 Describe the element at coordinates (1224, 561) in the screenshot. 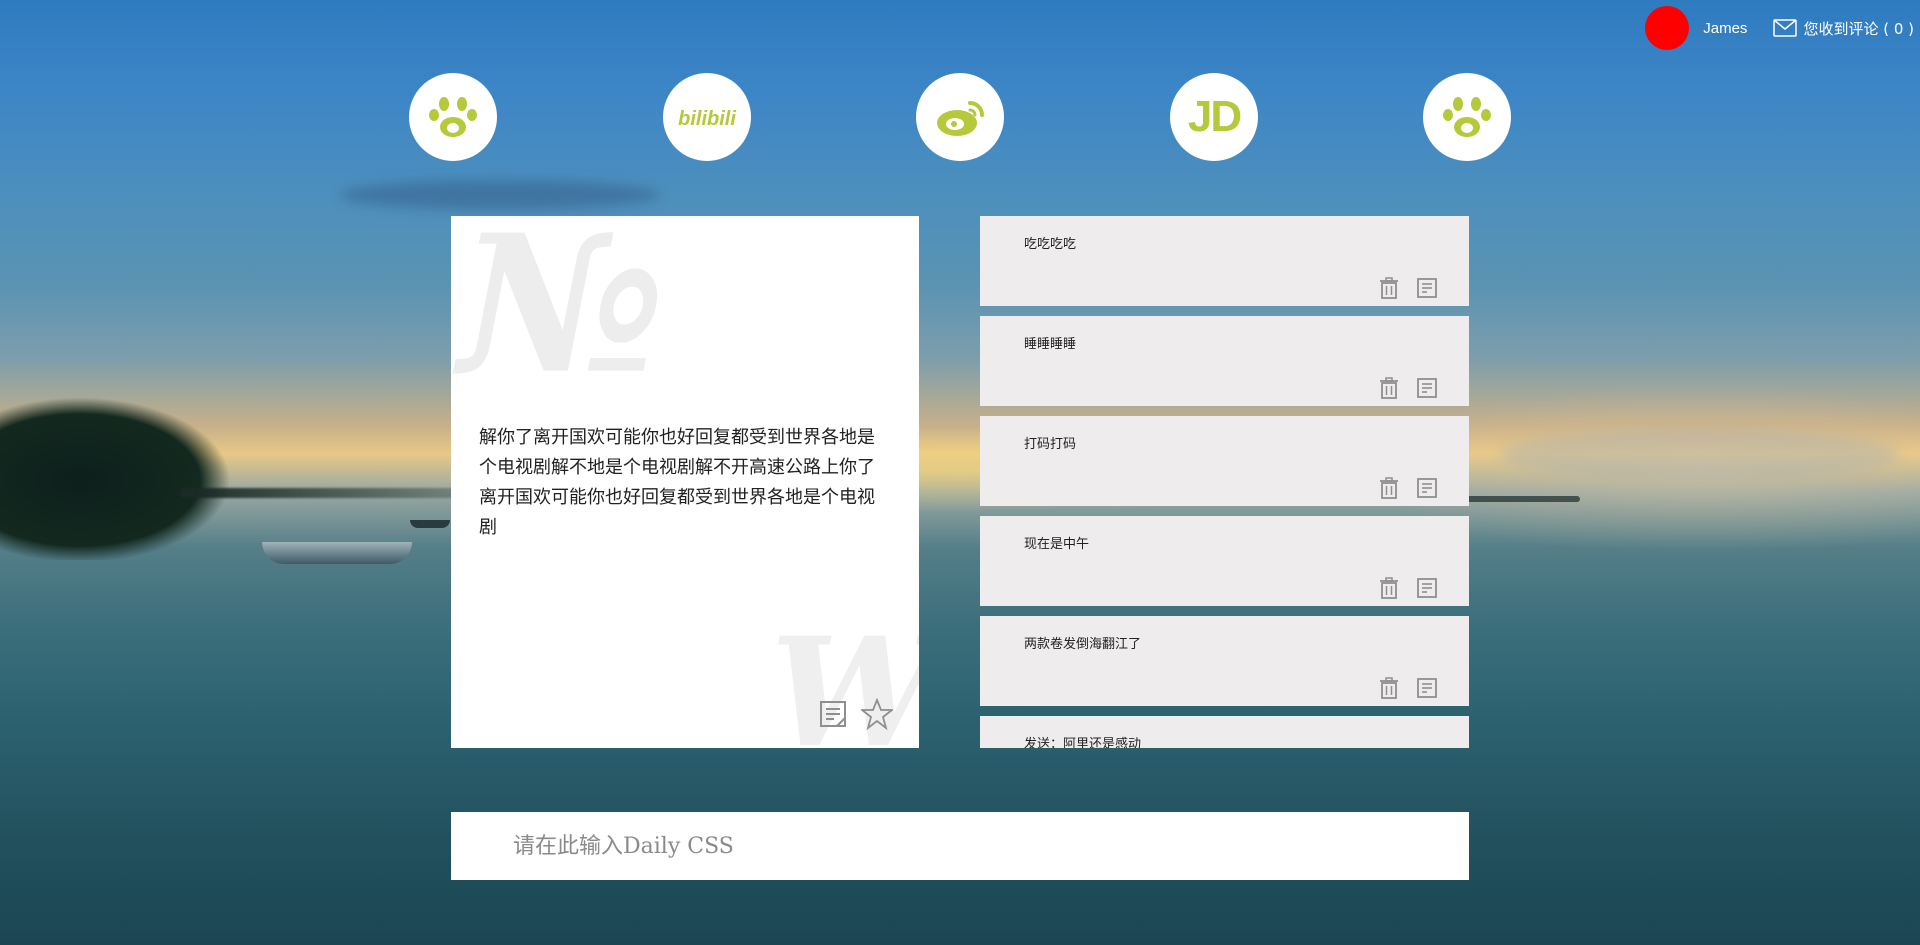

I see `message-item: 现在是中午` at that location.